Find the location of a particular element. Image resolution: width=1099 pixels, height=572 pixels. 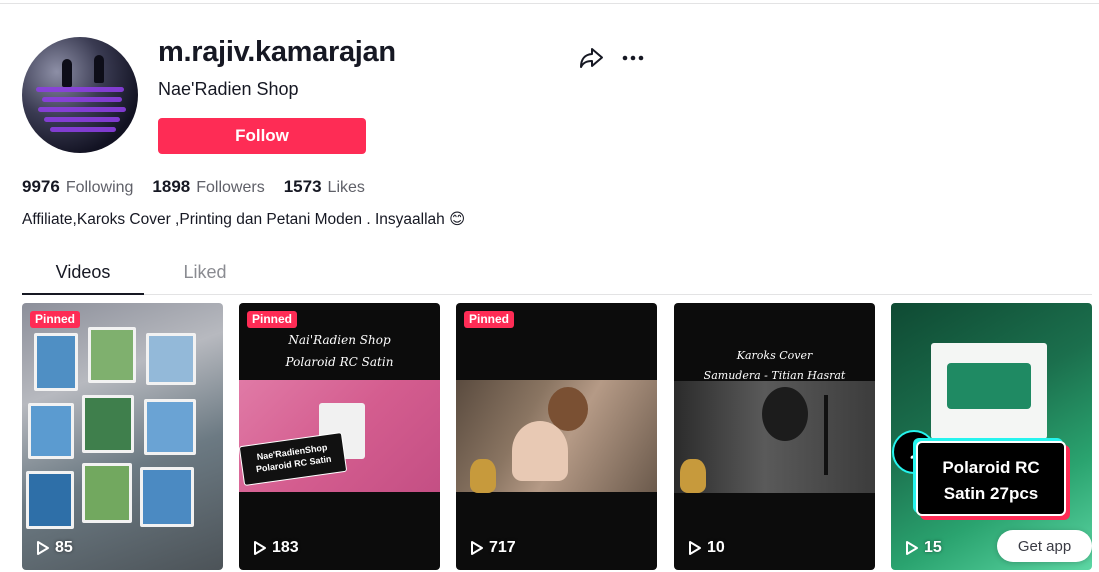

thumbnail-child is located at coordinates (540, 451).